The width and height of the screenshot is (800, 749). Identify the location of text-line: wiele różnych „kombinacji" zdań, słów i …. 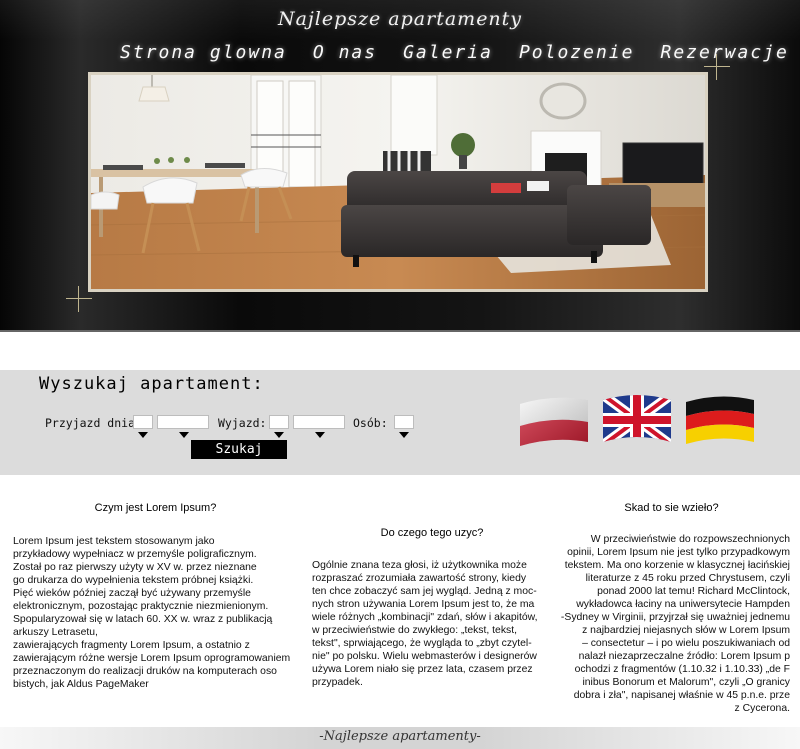
(425, 617).